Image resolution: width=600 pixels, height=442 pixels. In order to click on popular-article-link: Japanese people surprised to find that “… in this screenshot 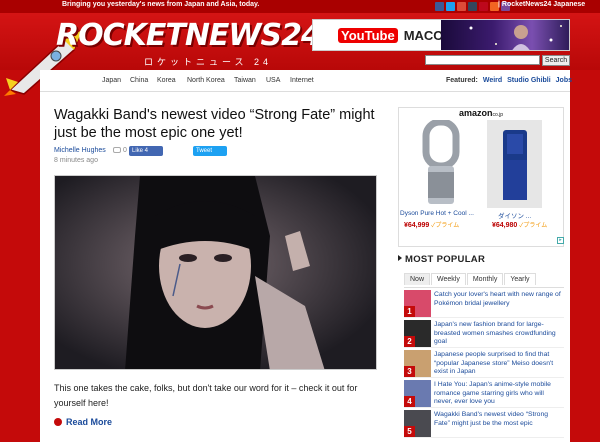, I will do `click(499, 364)`.